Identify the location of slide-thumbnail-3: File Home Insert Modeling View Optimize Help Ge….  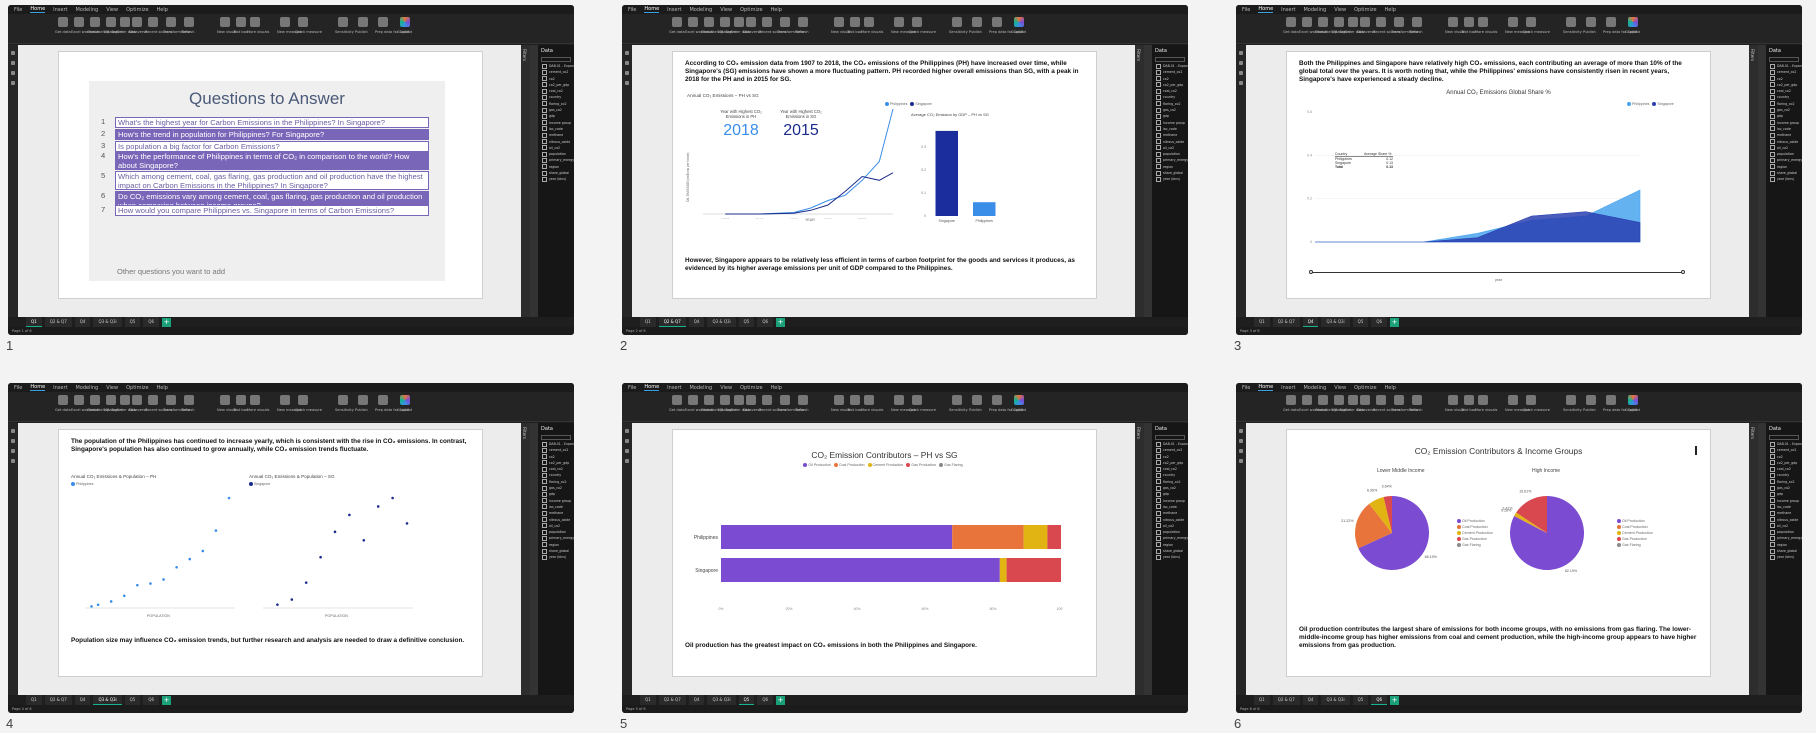
(1519, 170).